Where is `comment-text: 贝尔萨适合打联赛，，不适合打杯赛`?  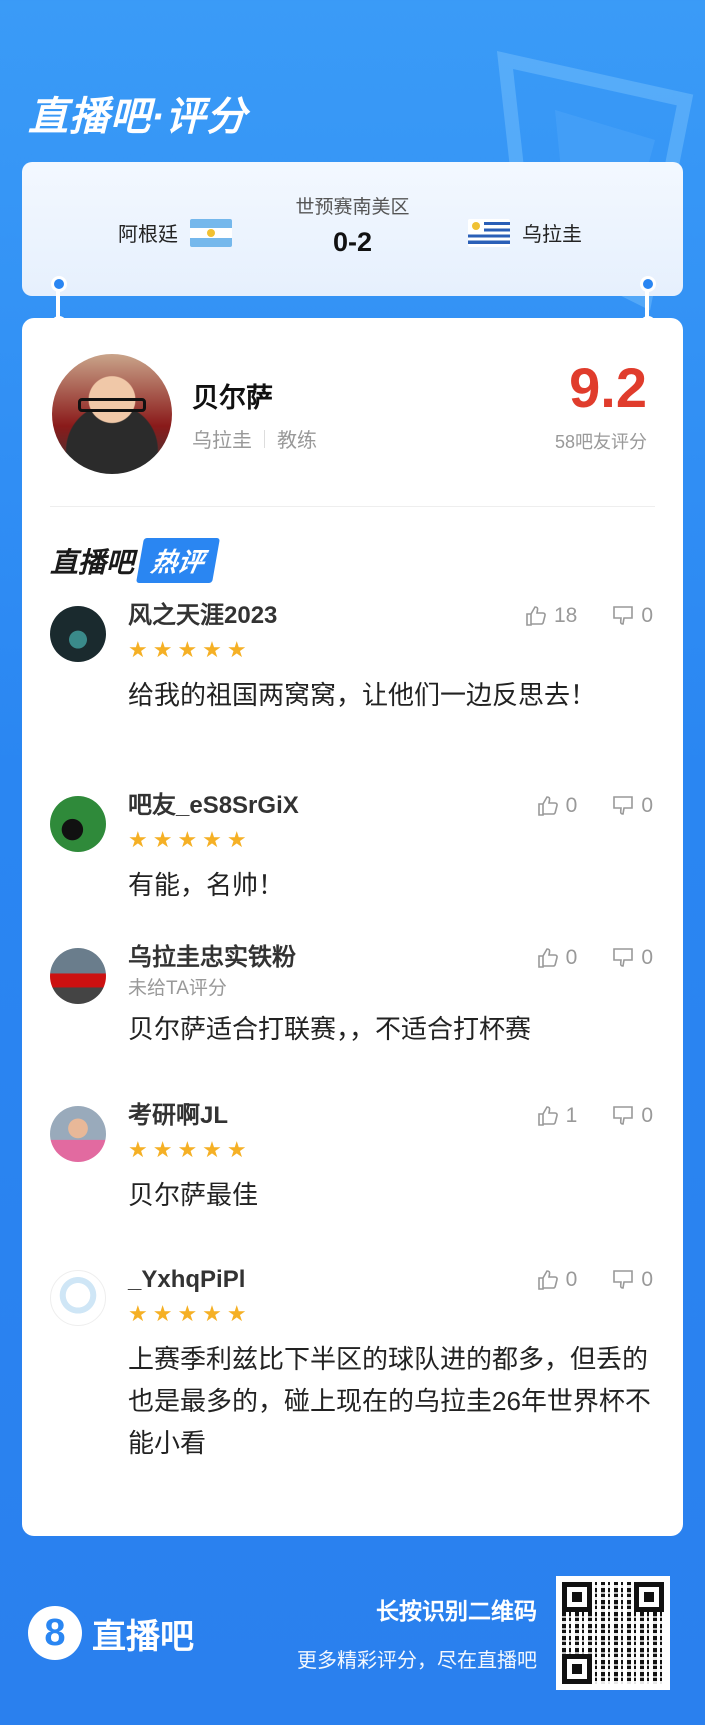 comment-text: 贝尔萨适合打联赛，，不适合打杯赛 is located at coordinates (330, 1029).